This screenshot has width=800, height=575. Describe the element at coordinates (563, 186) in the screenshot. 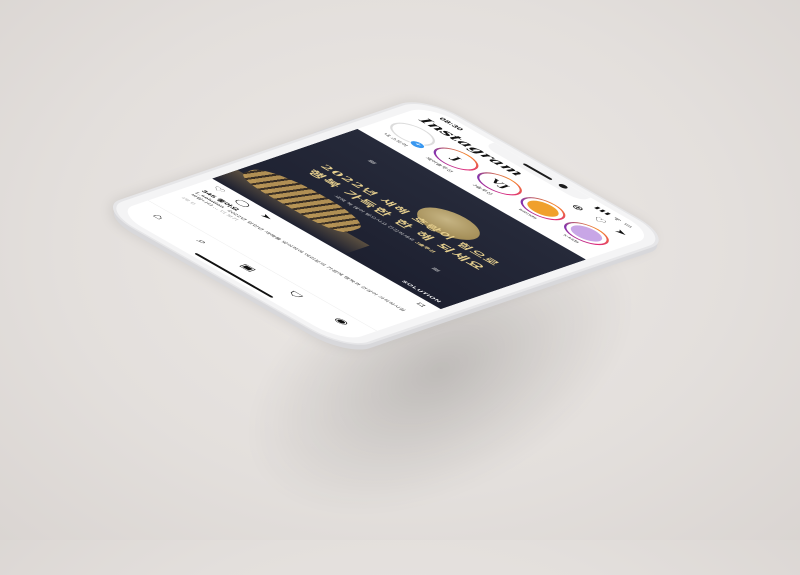

I see `front-camera` at that location.